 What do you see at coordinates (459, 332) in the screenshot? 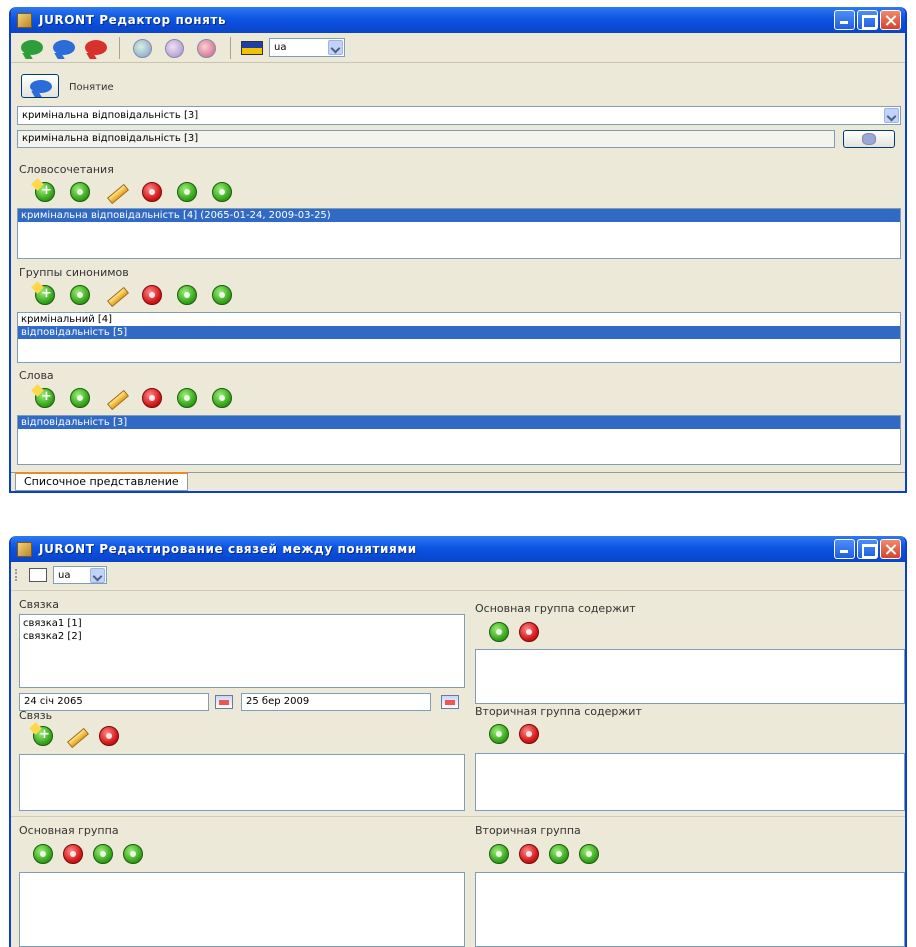
I see `list-item: відповідальність [5]` at bounding box center [459, 332].